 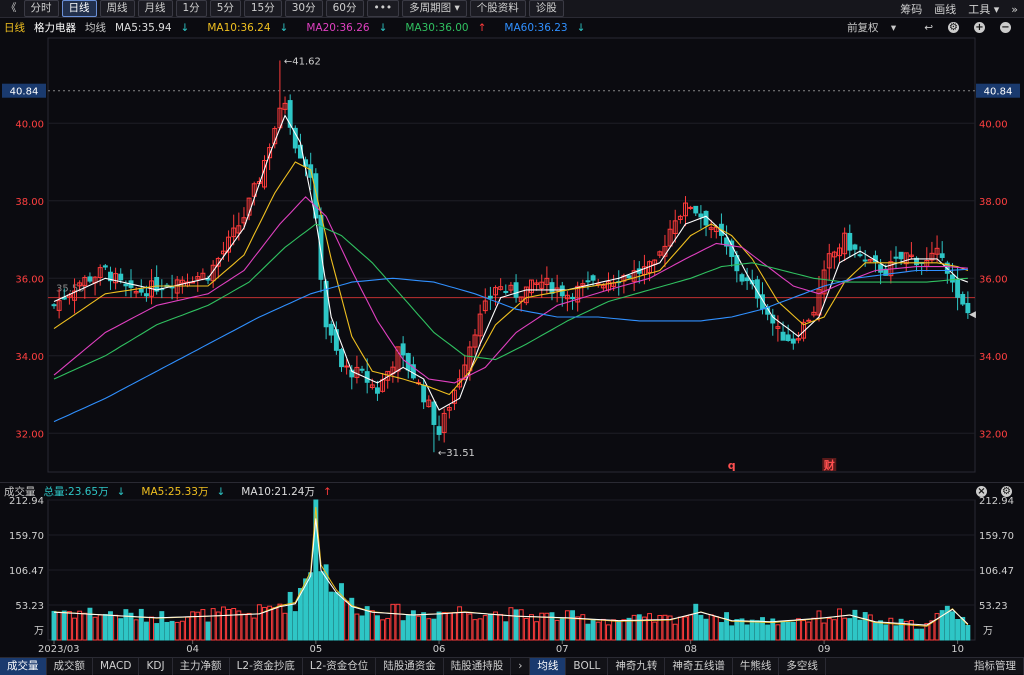 I want to click on indicator-tab: L2-资金仓位, so click(x=340, y=666).